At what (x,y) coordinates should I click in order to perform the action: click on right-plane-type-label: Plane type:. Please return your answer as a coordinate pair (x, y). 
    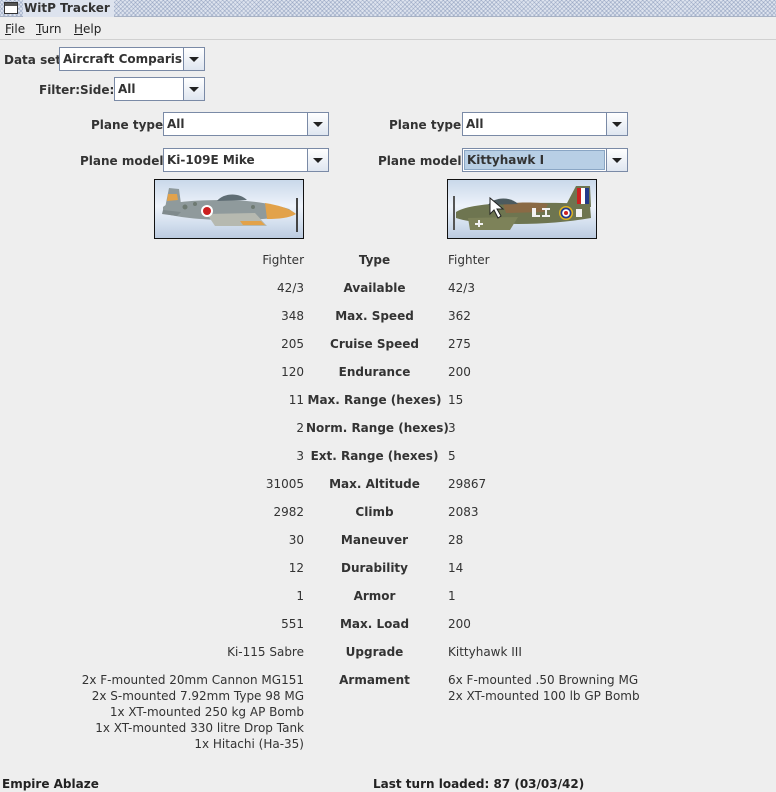
    Looking at the image, I should click on (427, 125).